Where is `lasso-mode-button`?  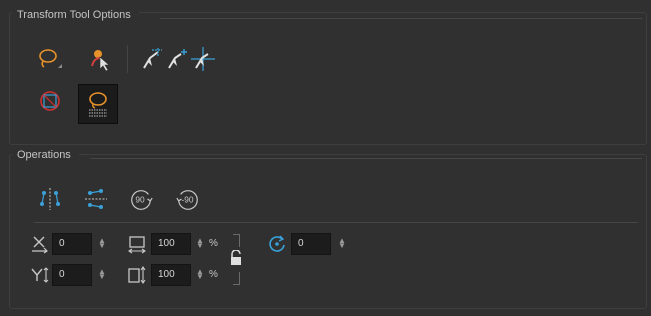 lasso-mode-button is located at coordinates (98, 104).